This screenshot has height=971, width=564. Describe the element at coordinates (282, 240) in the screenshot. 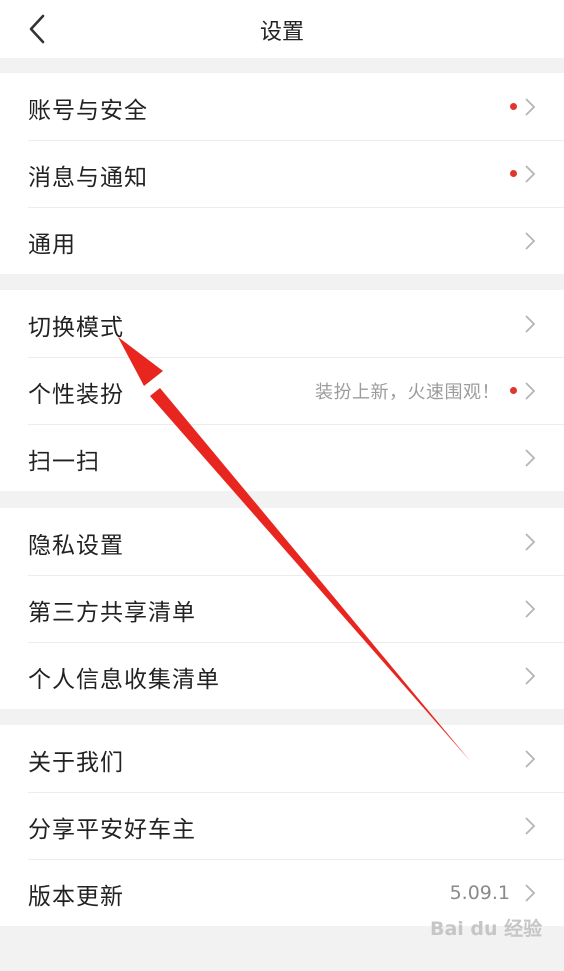

I see `settings-item-general: 通用` at that location.